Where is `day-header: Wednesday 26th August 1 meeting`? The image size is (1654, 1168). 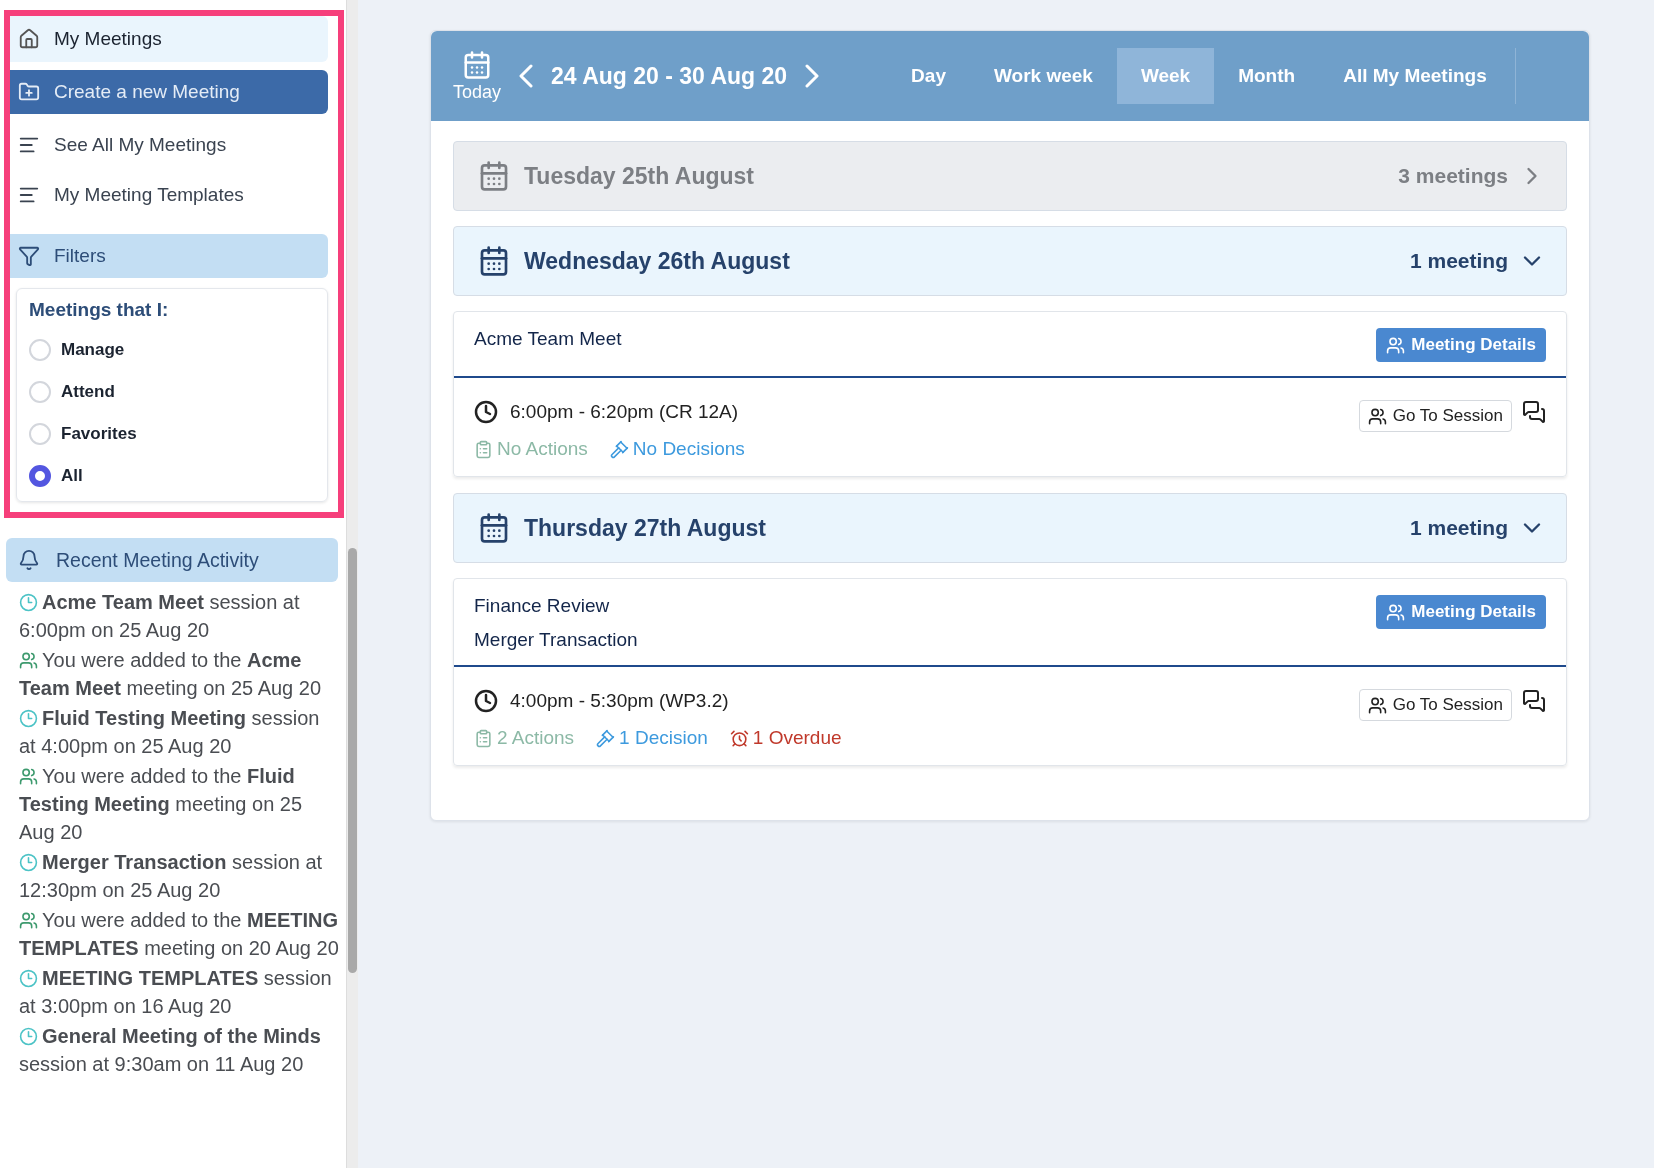 day-header: Wednesday 26th August 1 meeting is located at coordinates (1010, 261).